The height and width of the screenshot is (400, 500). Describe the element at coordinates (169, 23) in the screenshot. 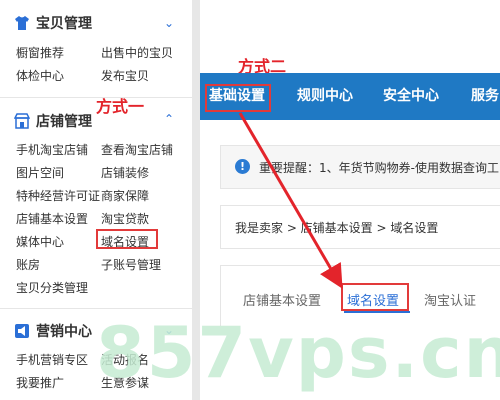

I see `chevron-down-icon: ⌄` at that location.